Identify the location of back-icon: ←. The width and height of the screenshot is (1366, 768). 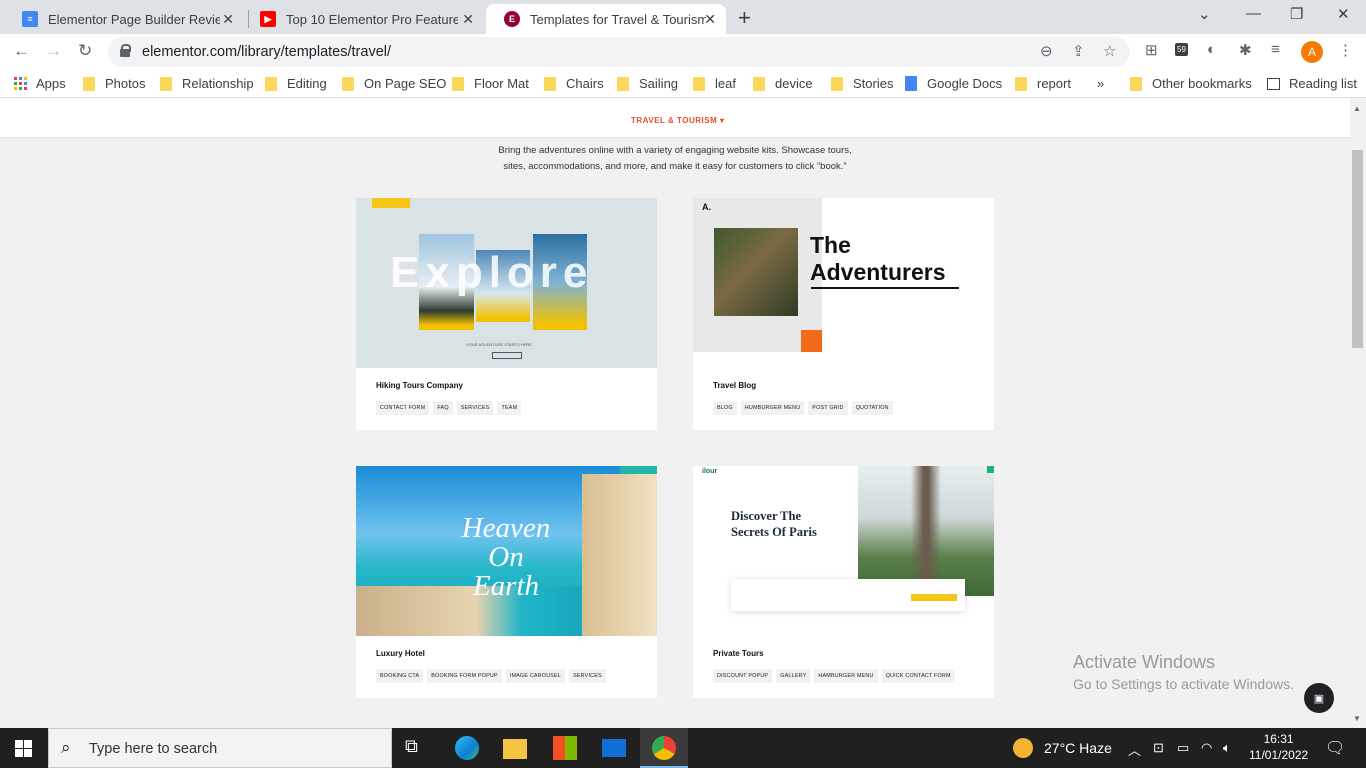
(21, 51).